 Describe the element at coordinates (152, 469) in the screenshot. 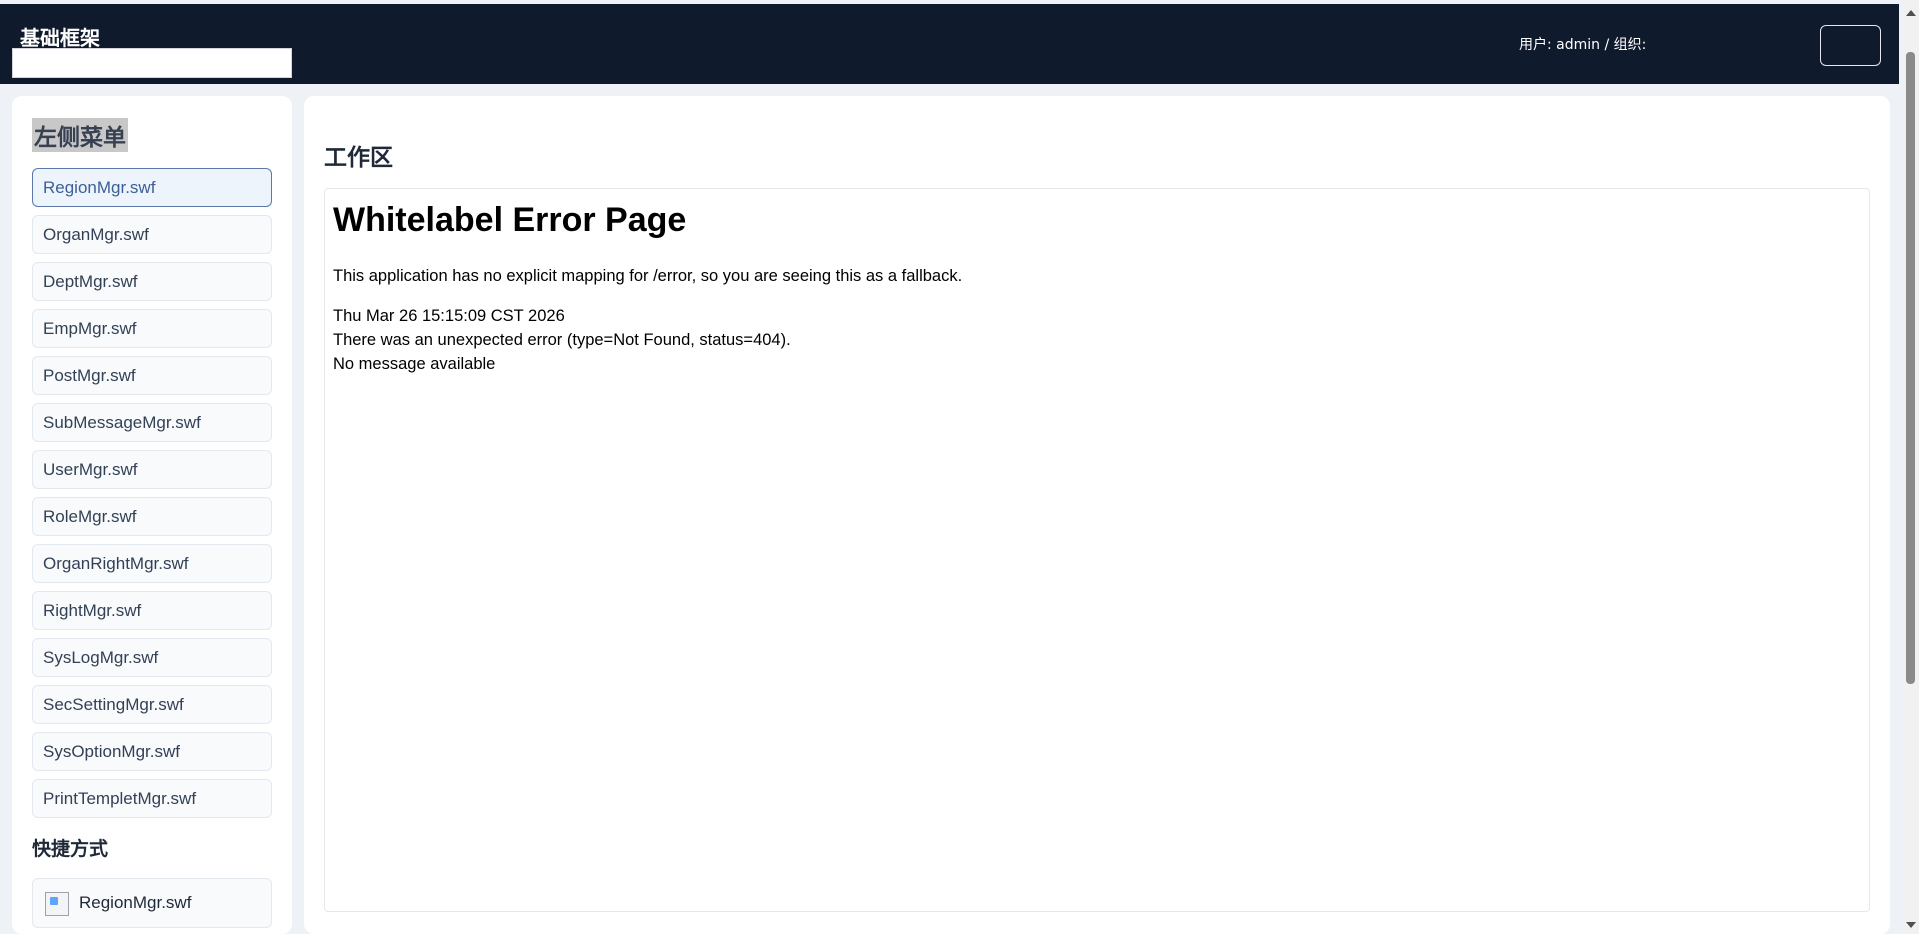

I see `sidebar-item-usermgr: UserMgr.swf` at that location.